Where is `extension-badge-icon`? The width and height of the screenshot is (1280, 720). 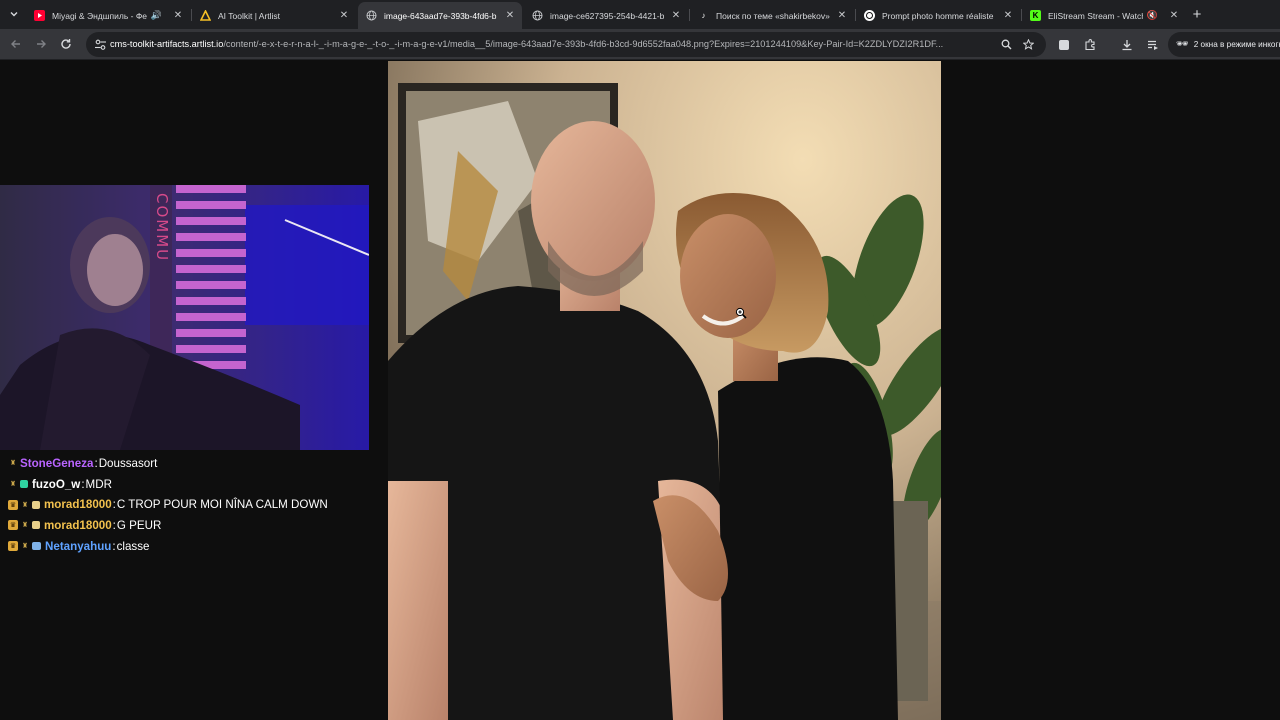
extension-badge-icon is located at coordinates (1063, 44).